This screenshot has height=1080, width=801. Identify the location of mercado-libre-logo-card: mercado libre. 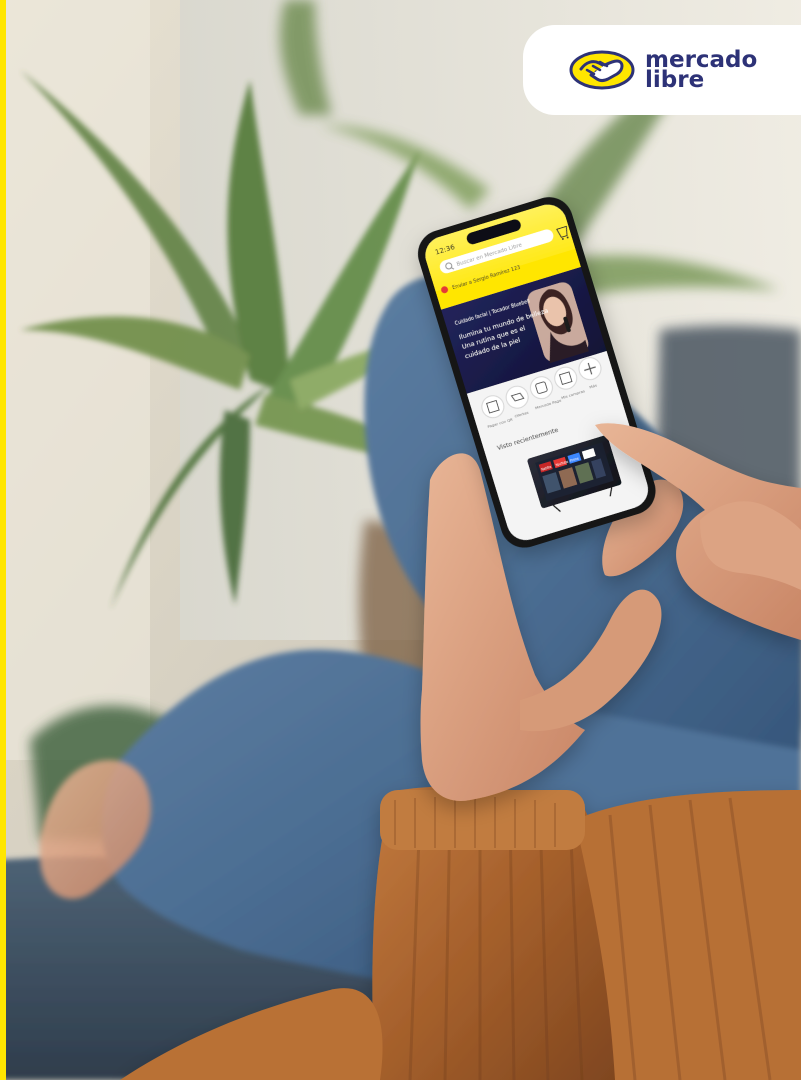
(662, 70).